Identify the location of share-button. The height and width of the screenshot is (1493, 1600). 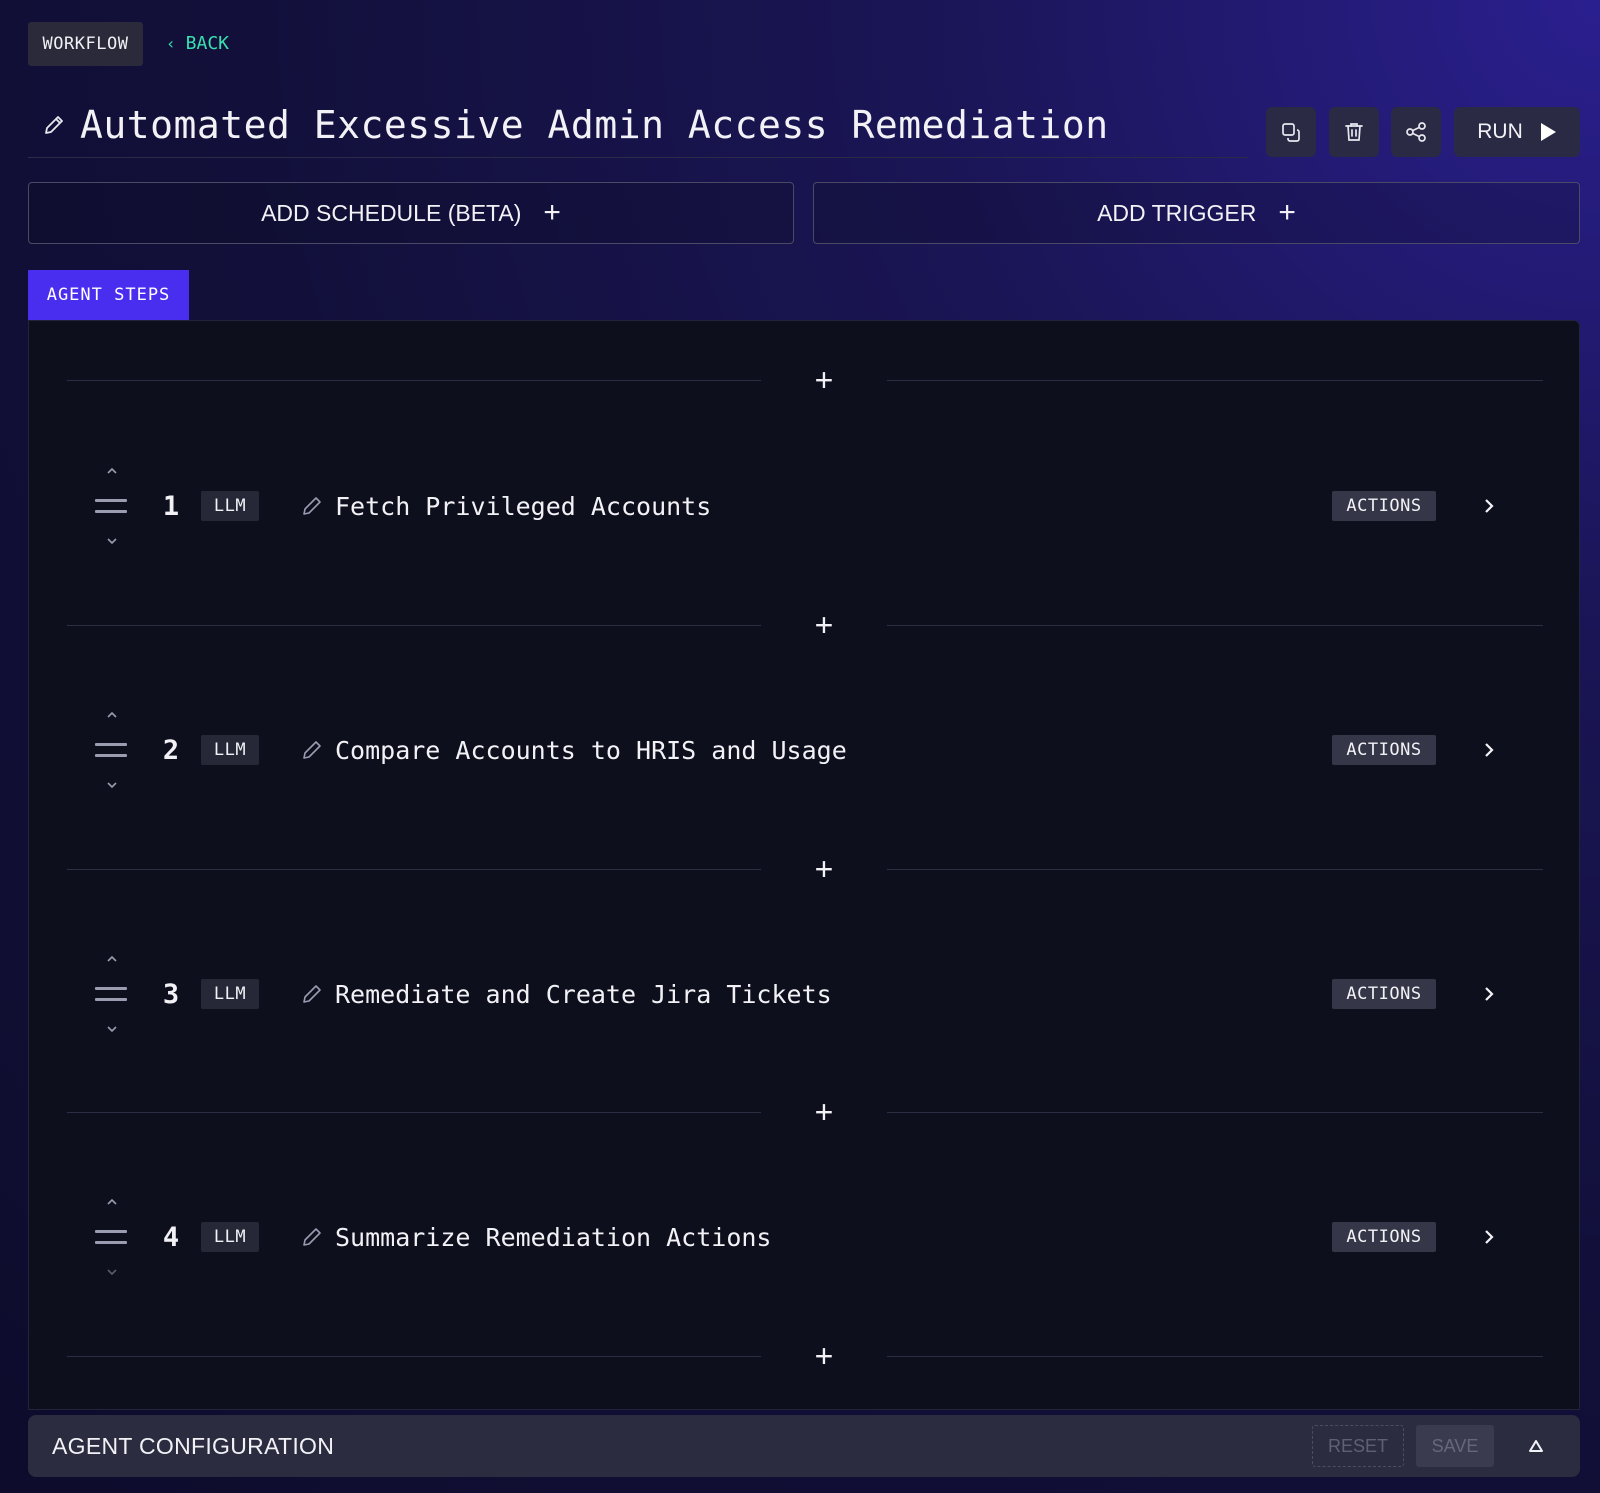
(1416, 132).